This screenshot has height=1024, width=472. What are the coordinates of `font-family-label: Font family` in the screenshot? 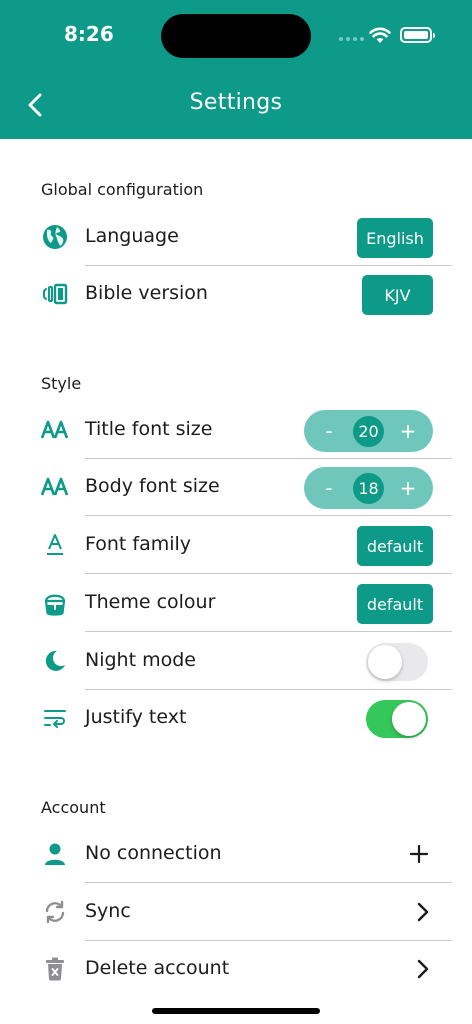 It's located at (138, 544).